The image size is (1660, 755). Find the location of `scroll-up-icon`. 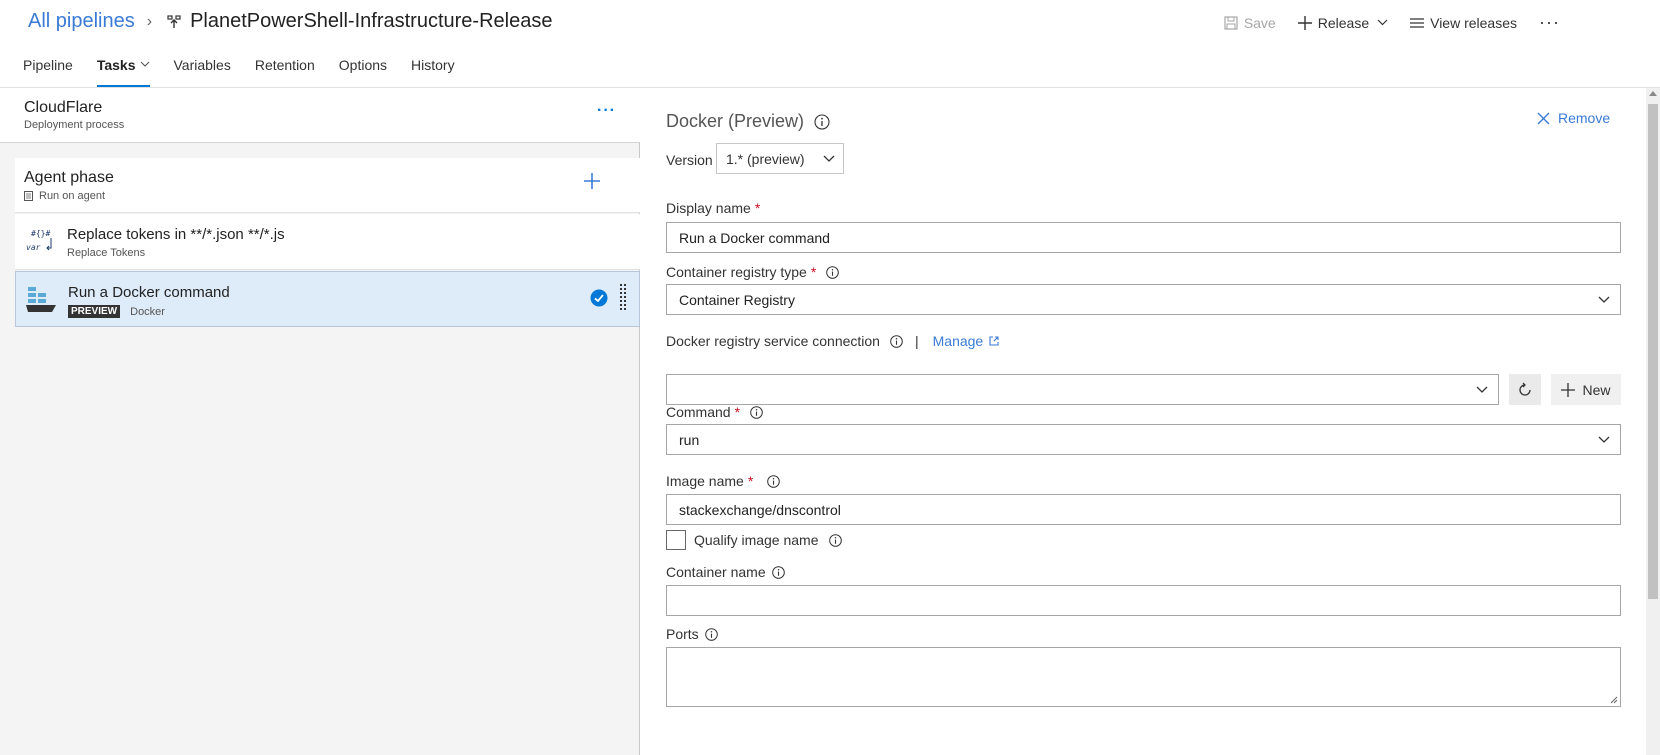

scroll-up-icon is located at coordinates (1653, 93).